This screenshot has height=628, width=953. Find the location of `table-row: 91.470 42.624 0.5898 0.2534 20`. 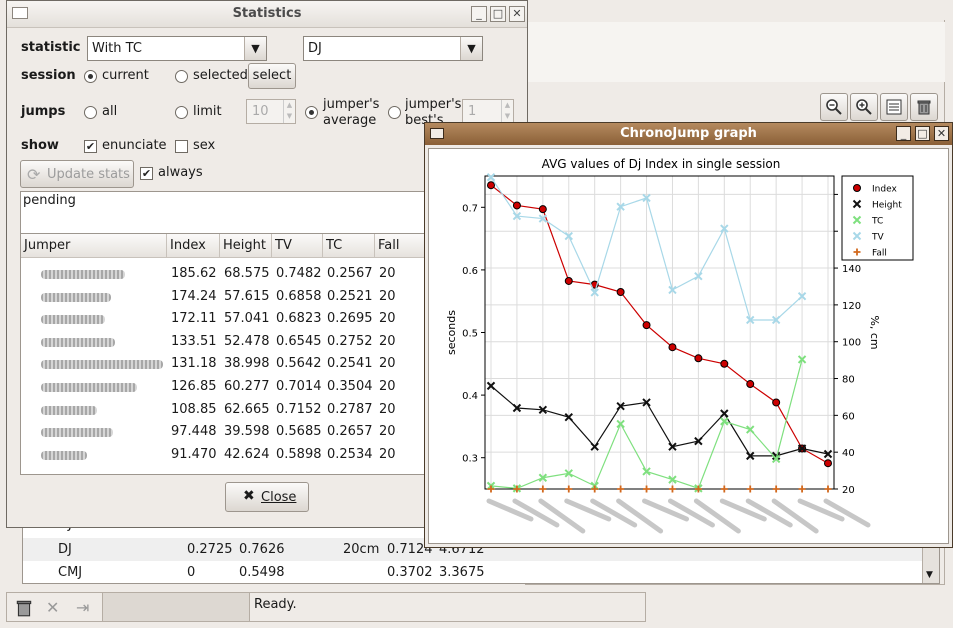

table-row: 91.470 42.624 0.5898 0.2534 20 is located at coordinates (224, 456).